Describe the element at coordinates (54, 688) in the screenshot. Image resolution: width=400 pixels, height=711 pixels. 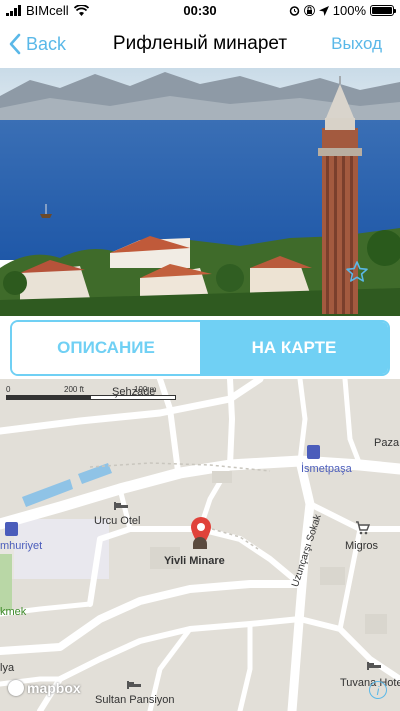
I see `mapbox-logo-text: mapbox` at that location.